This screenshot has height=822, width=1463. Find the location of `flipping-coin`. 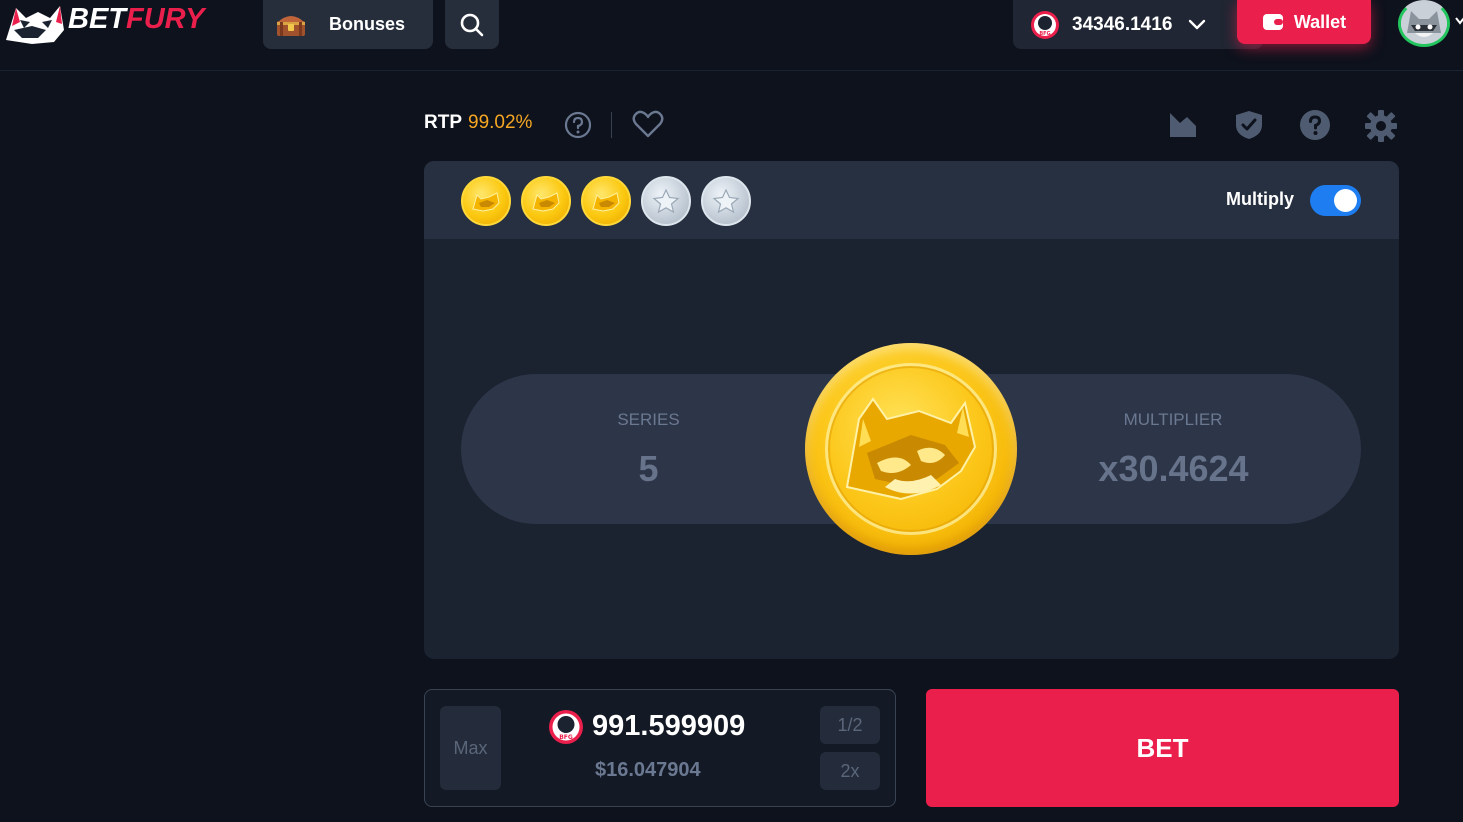

flipping-coin is located at coordinates (911, 449).